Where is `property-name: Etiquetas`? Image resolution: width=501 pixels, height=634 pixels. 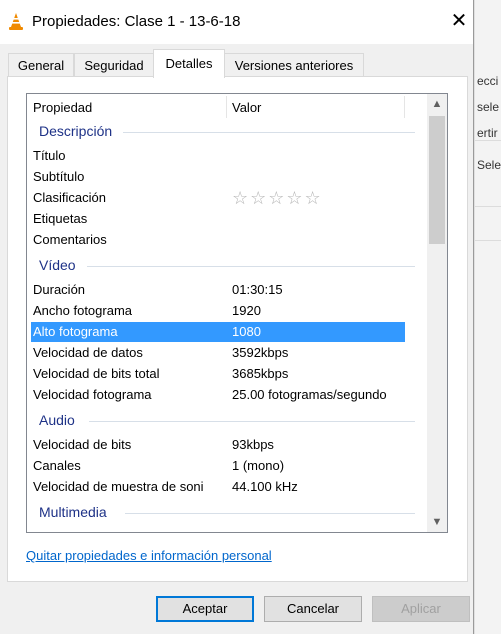
property-name: Etiquetas is located at coordinates (60, 218).